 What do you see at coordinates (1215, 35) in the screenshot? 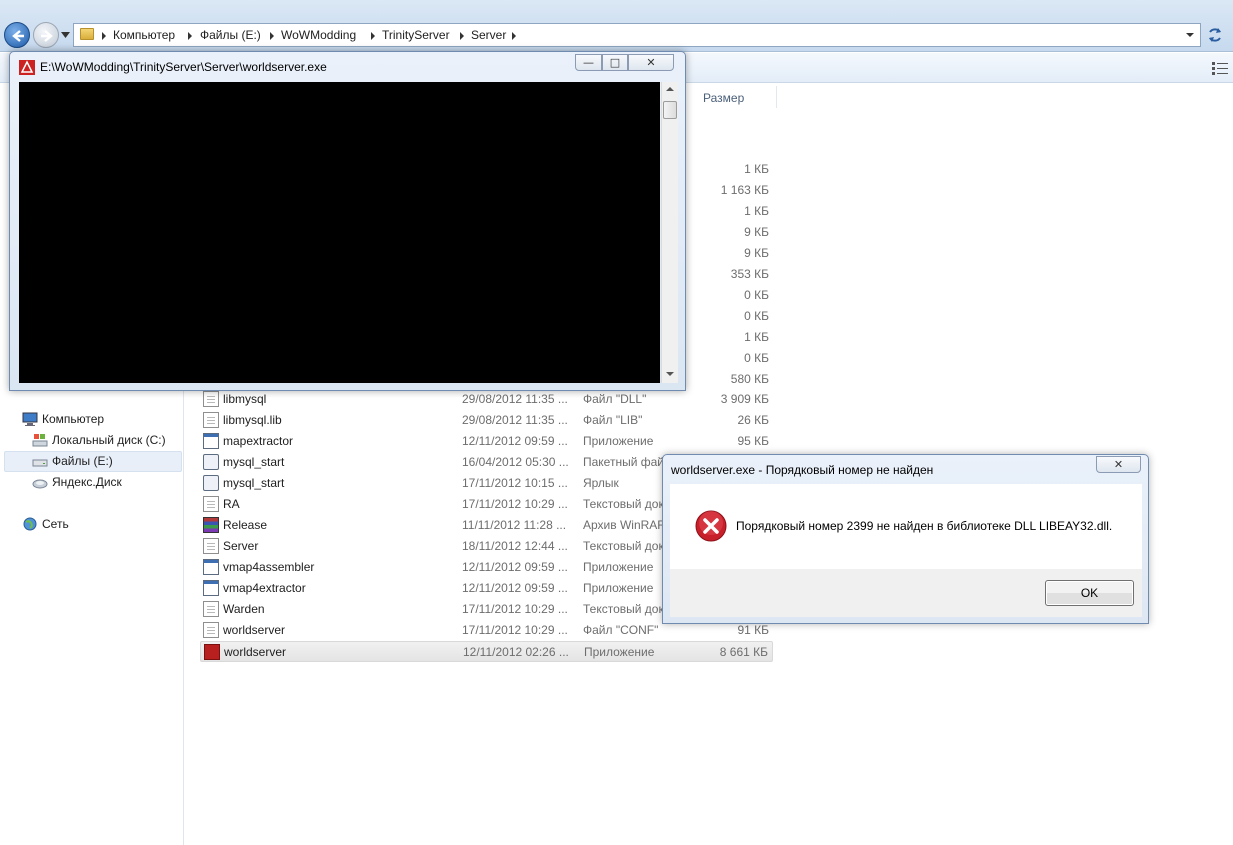
I see `refresh-icon` at bounding box center [1215, 35].